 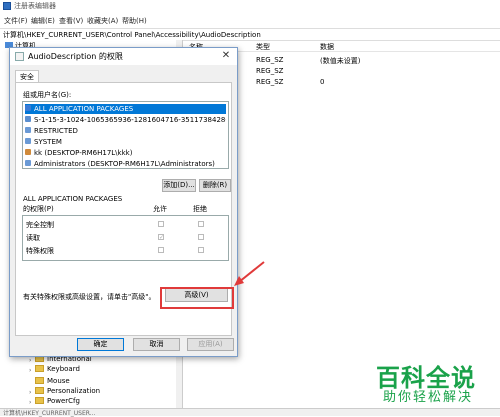 What do you see at coordinates (125, 238) in the screenshot?
I see `permissions-grid: 完全控制读取 ✓ 特殊权限` at bounding box center [125, 238].